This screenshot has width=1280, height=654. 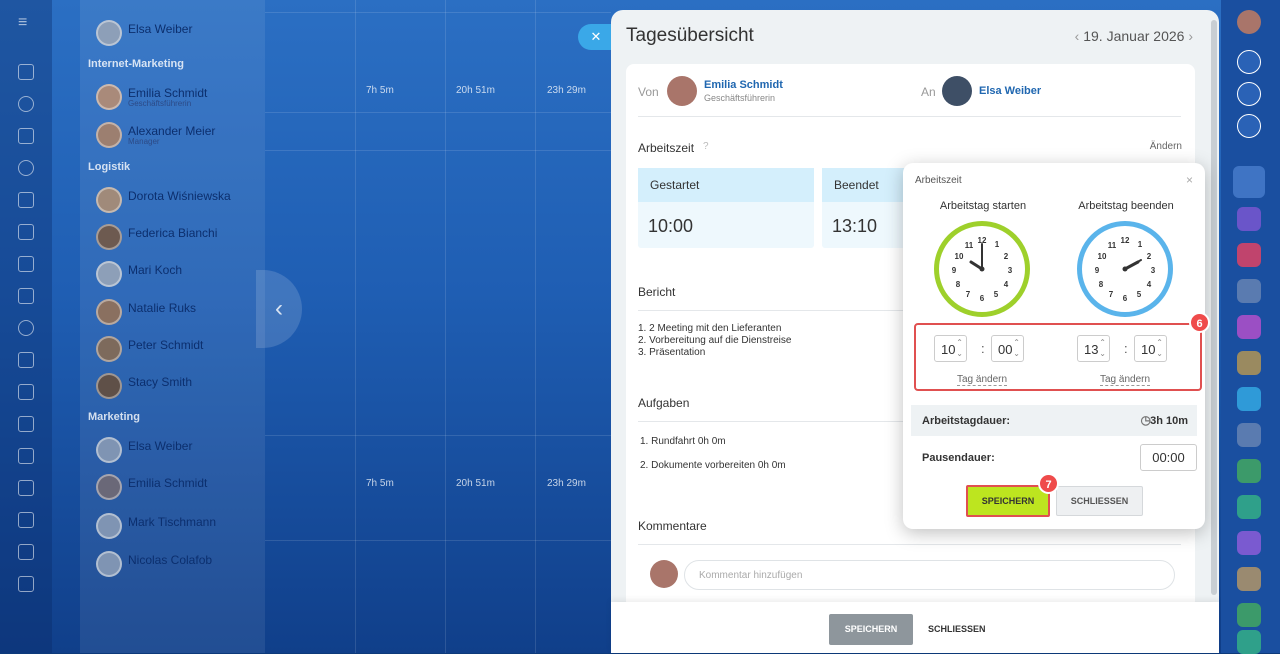 I want to click on home-icon, so click(x=26, y=72).